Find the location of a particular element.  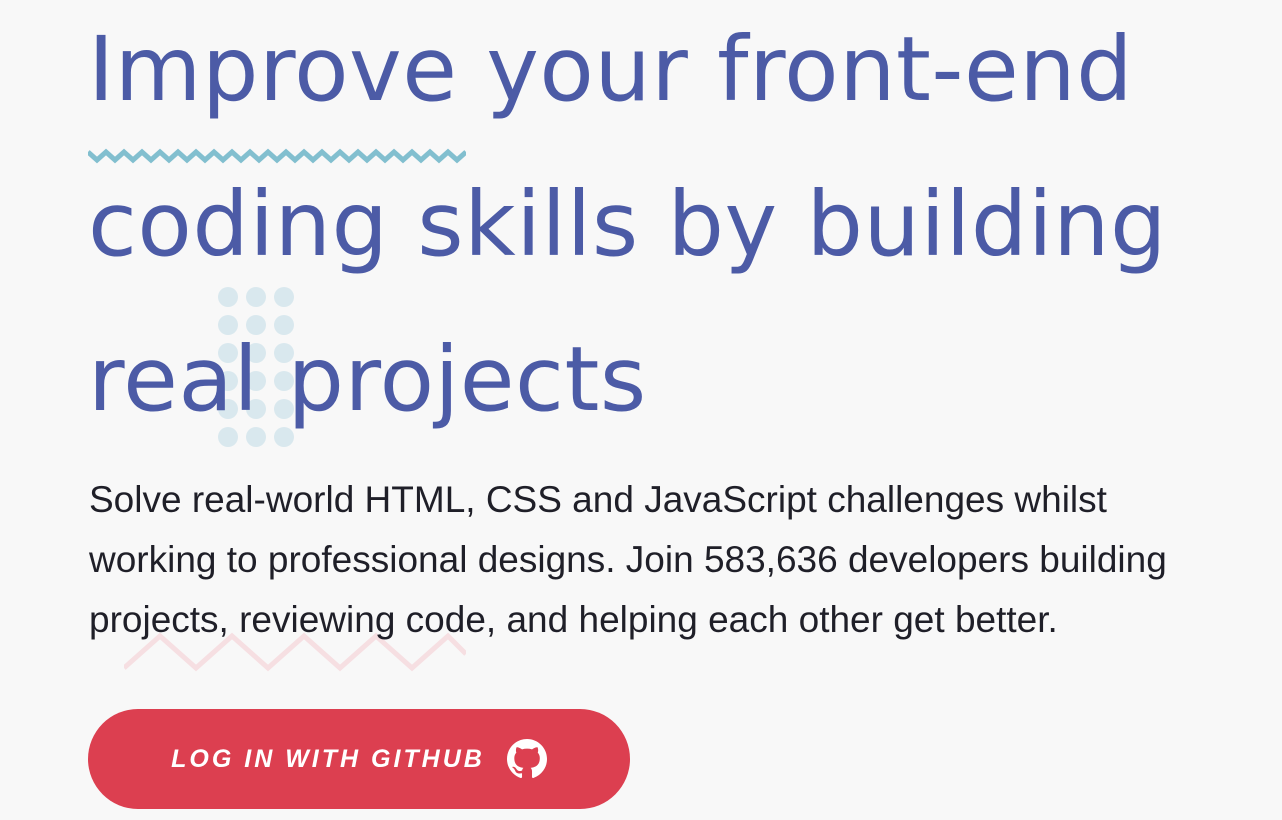

github-icon is located at coordinates (526, 759).